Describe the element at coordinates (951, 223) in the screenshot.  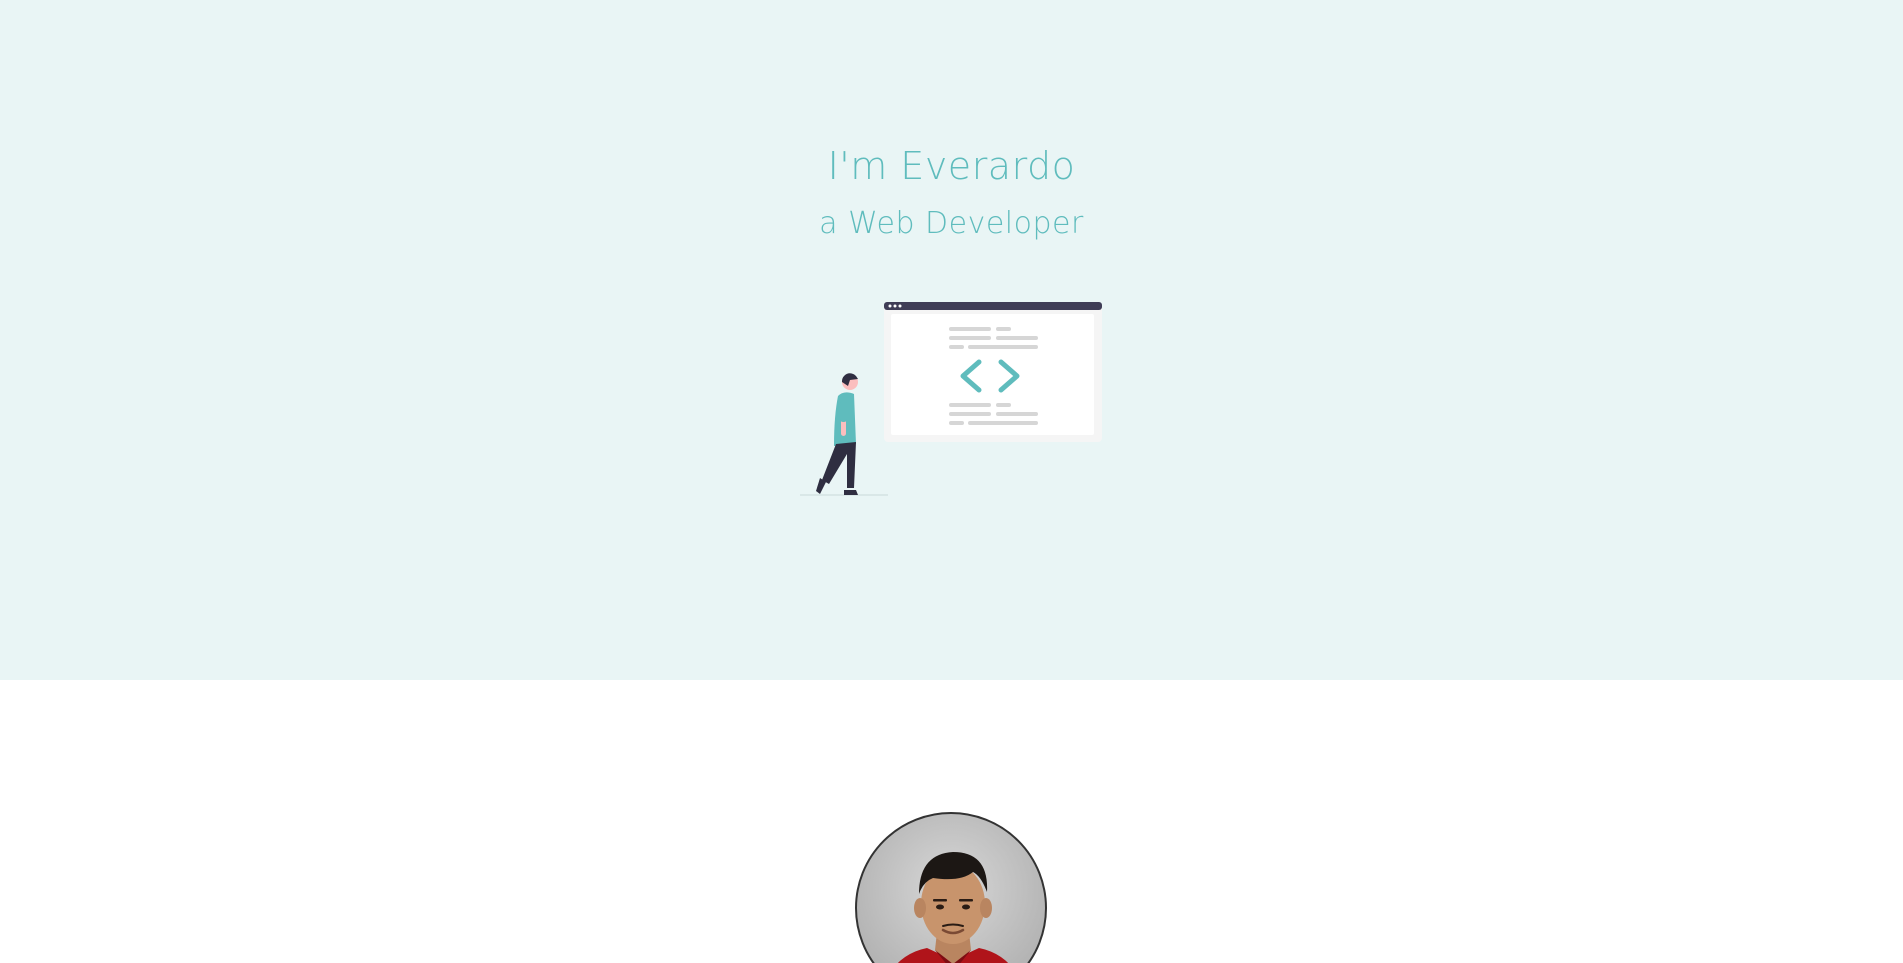
I see `hero-subtitle: a Web Developer` at that location.